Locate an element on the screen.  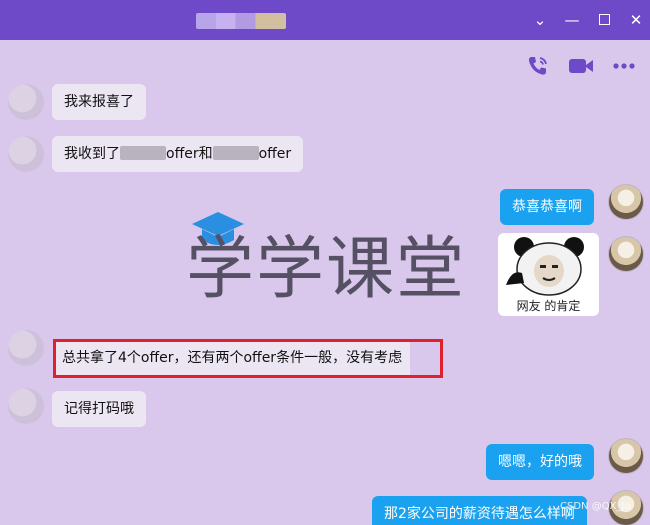
watermark-text: 学学课堂 is located at coordinates (326, 269).